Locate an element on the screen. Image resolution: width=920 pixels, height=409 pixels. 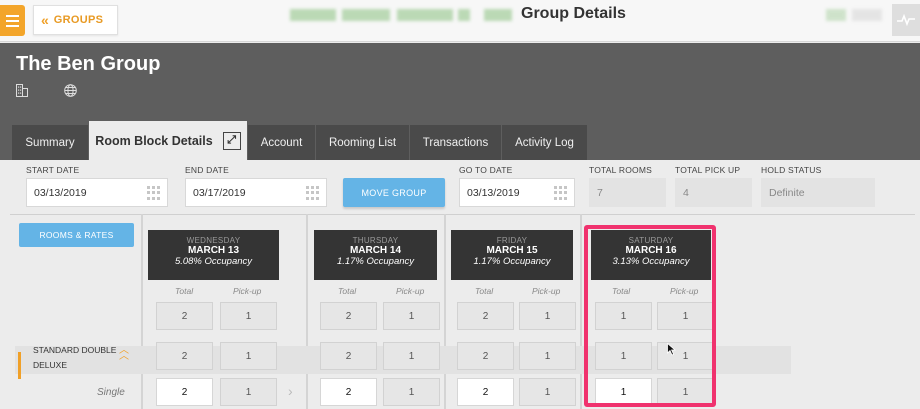
day-of-week: WEDNESDAY is located at coordinates (213, 240).